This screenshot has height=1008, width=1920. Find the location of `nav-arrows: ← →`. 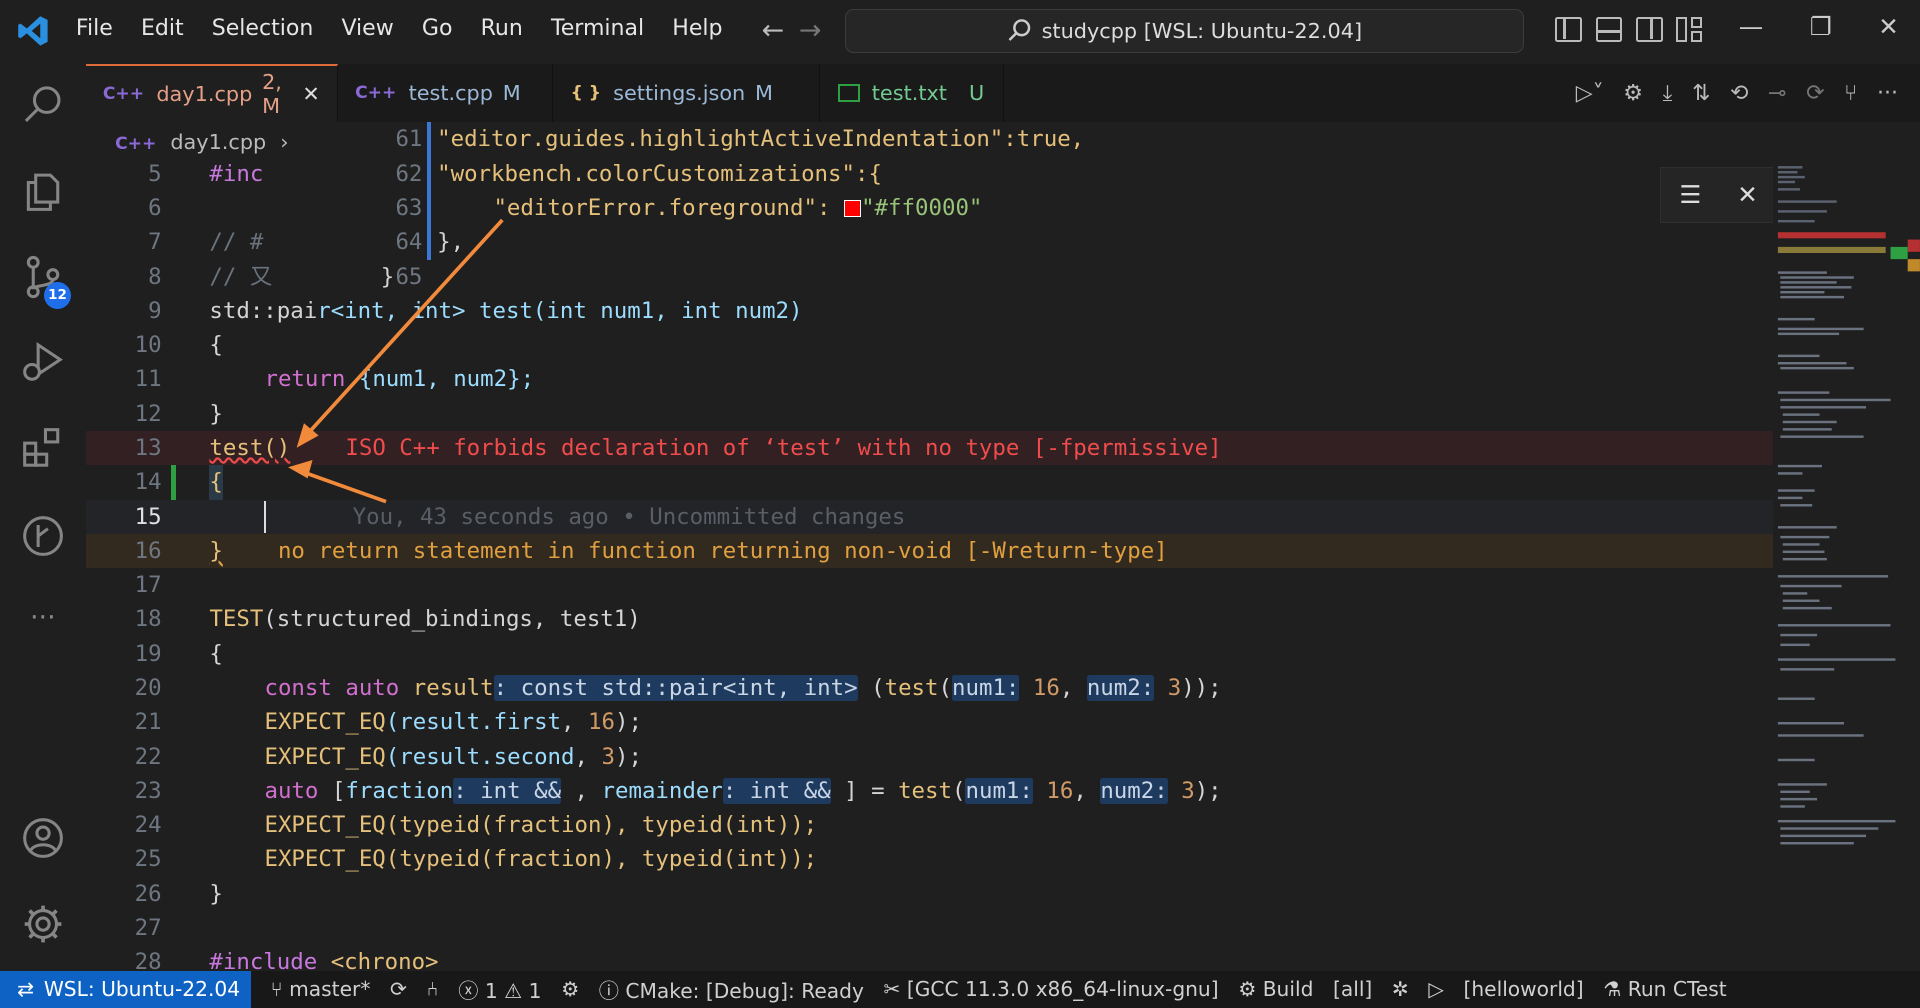

nav-arrows: ← → is located at coordinates (792, 30).